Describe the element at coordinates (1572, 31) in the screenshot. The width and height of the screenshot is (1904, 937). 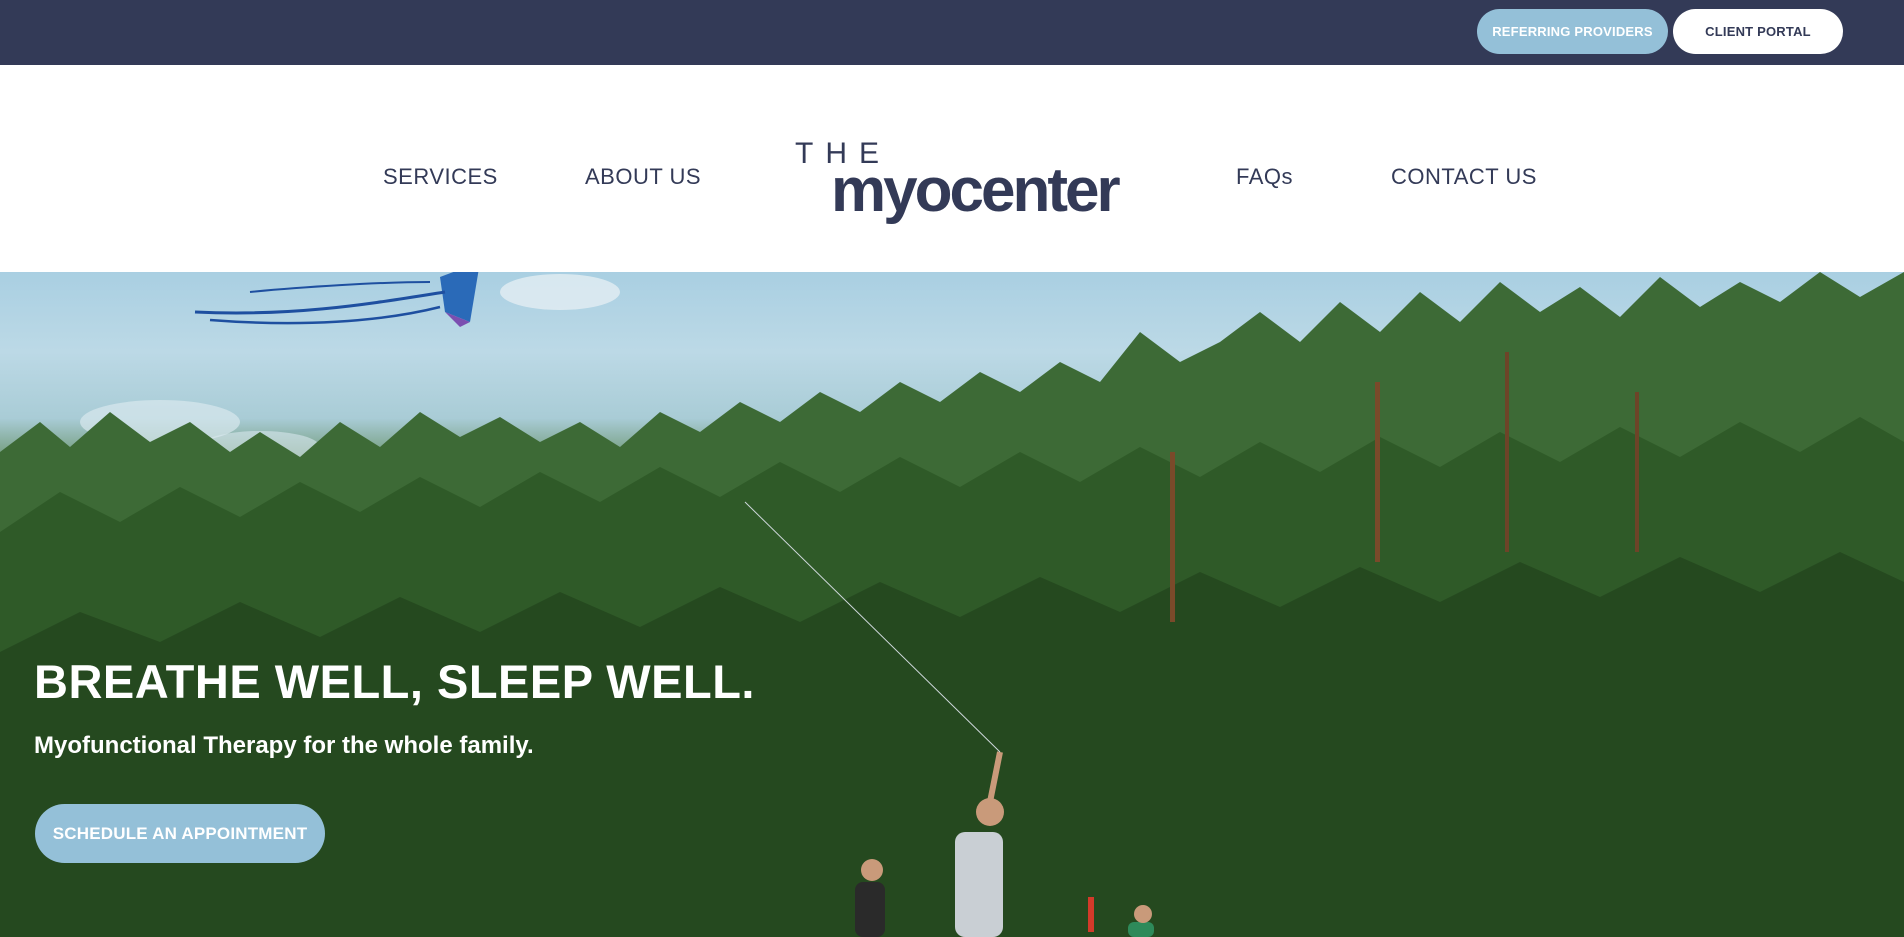
I see `referring-providers-button: REFERRING PROVIDERS` at that location.